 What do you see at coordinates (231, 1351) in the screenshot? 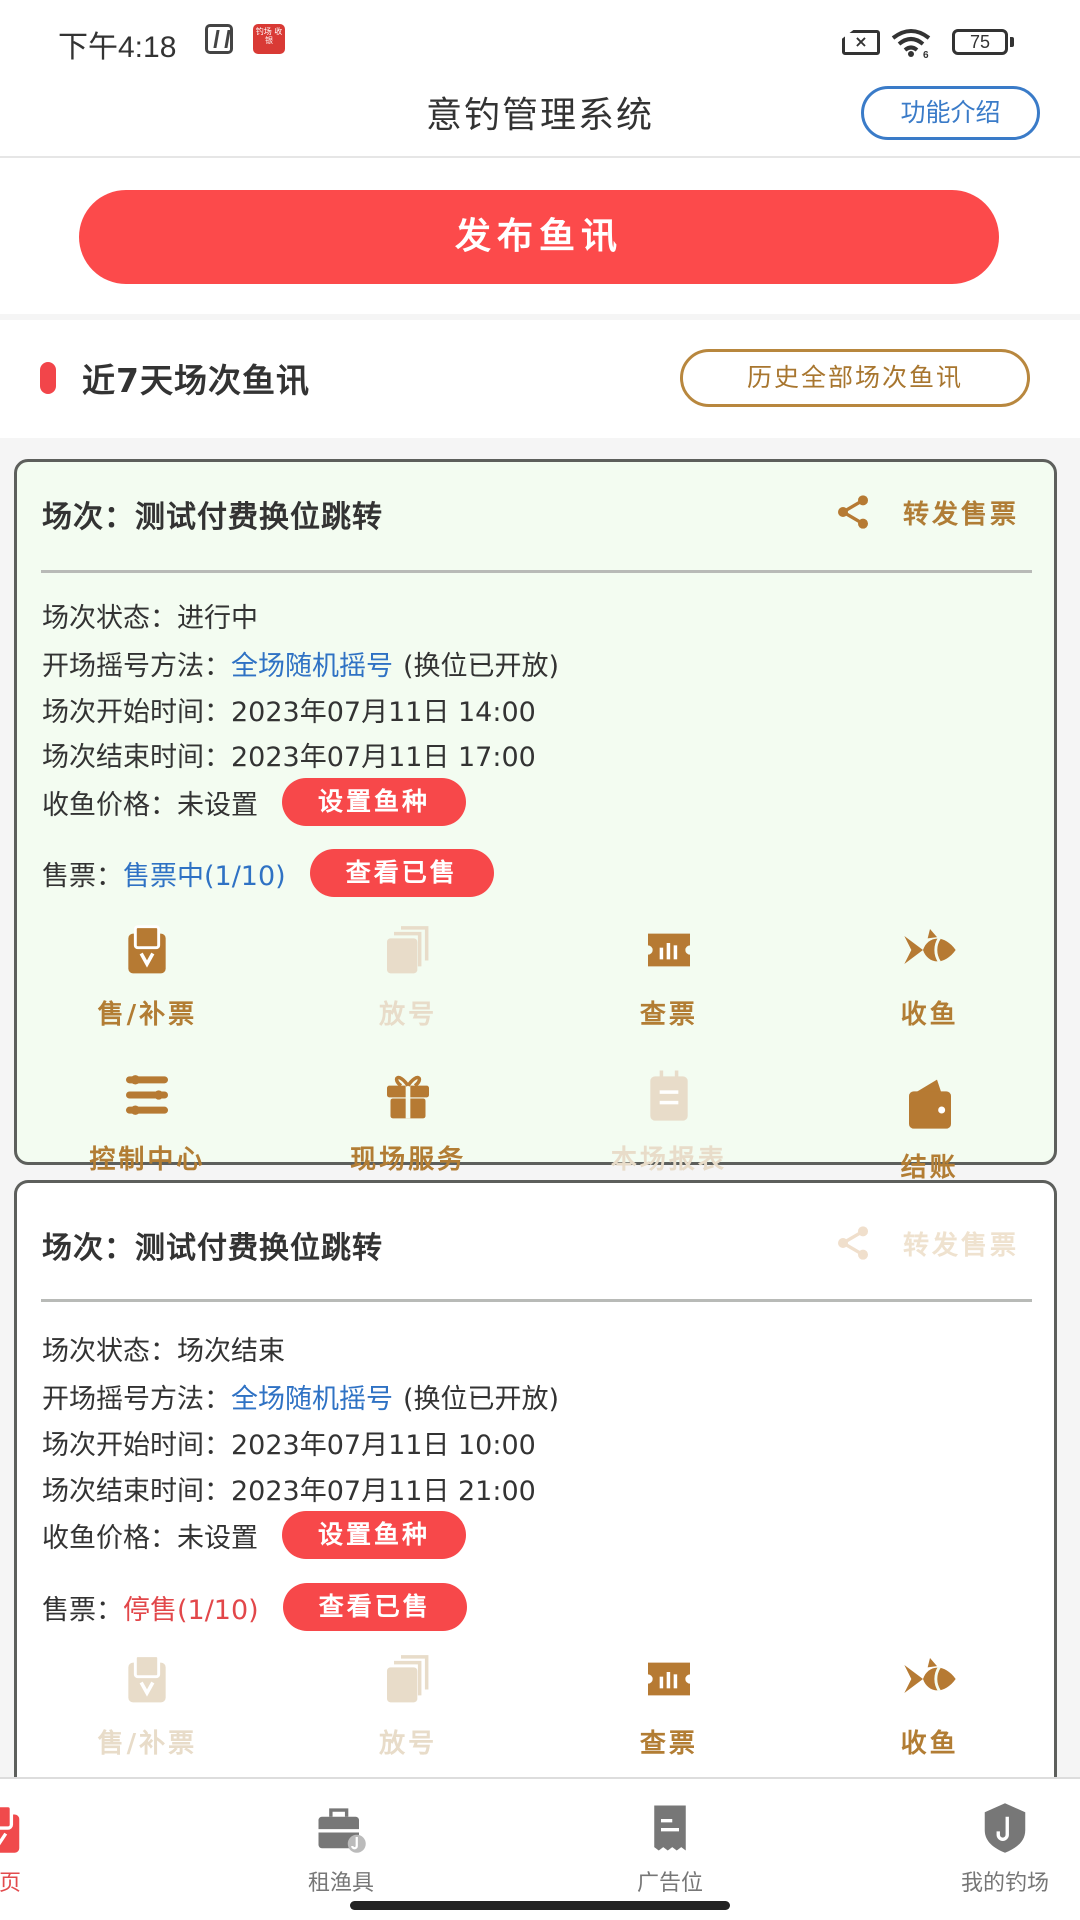
I see `status-value: 场次结束` at bounding box center [231, 1351].